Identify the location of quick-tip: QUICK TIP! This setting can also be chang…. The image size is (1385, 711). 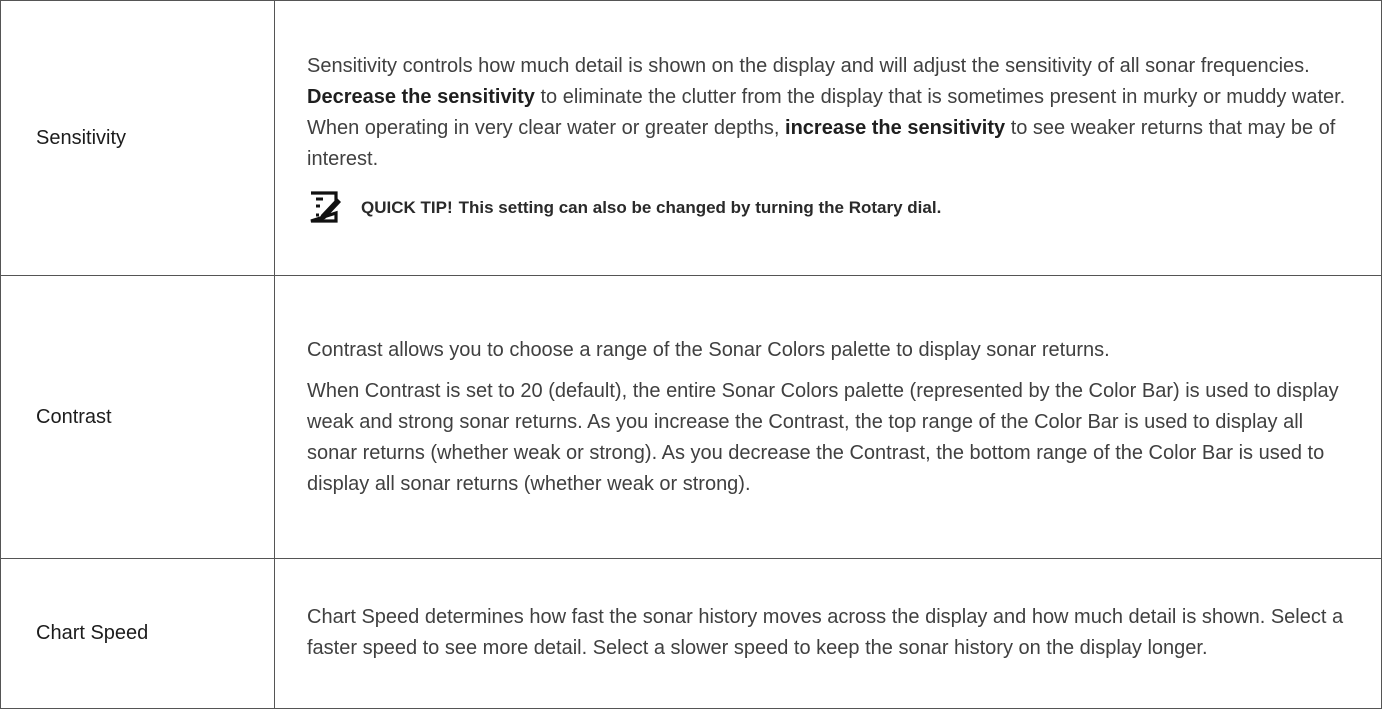
(827, 207).